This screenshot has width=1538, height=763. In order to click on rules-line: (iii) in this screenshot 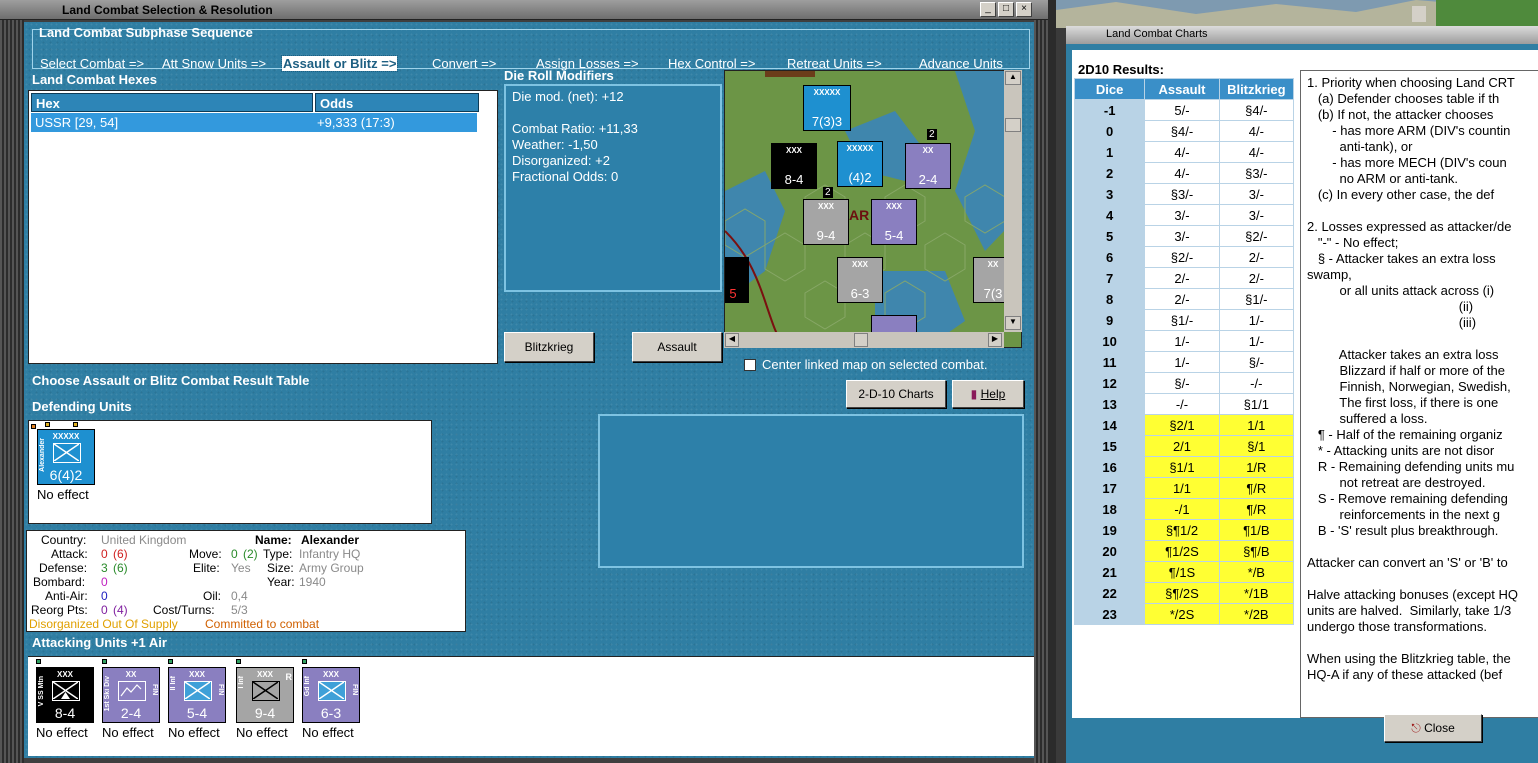, I will do `click(1392, 322)`.